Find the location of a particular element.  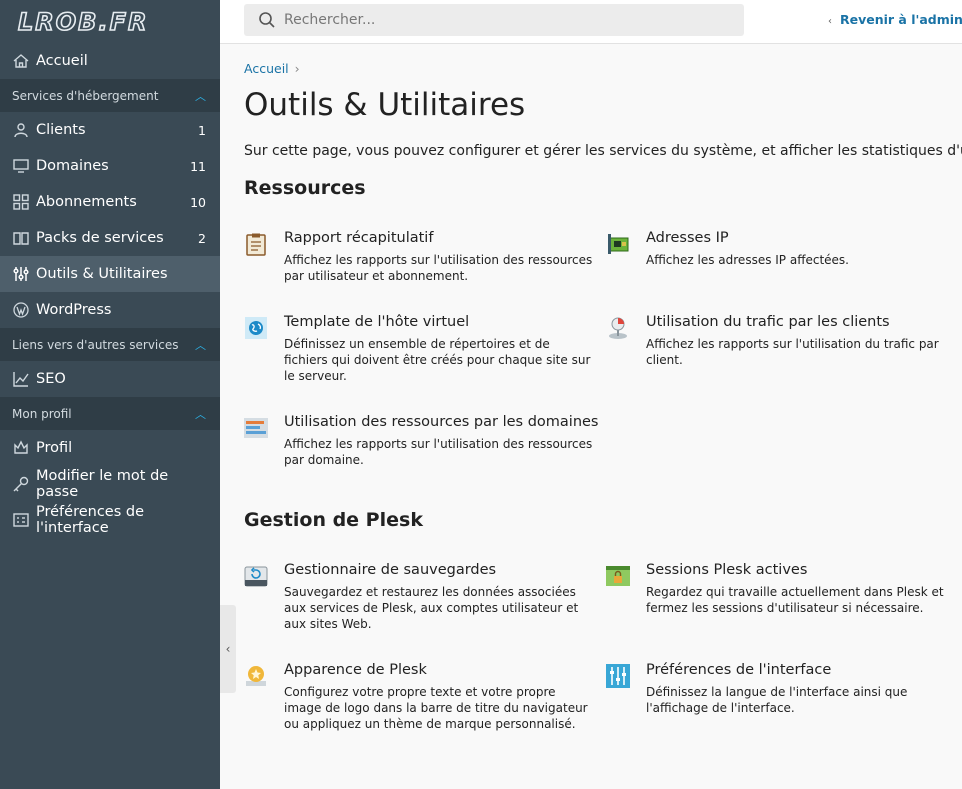

sidebar-collapse-button: ‹ is located at coordinates (228, 649).